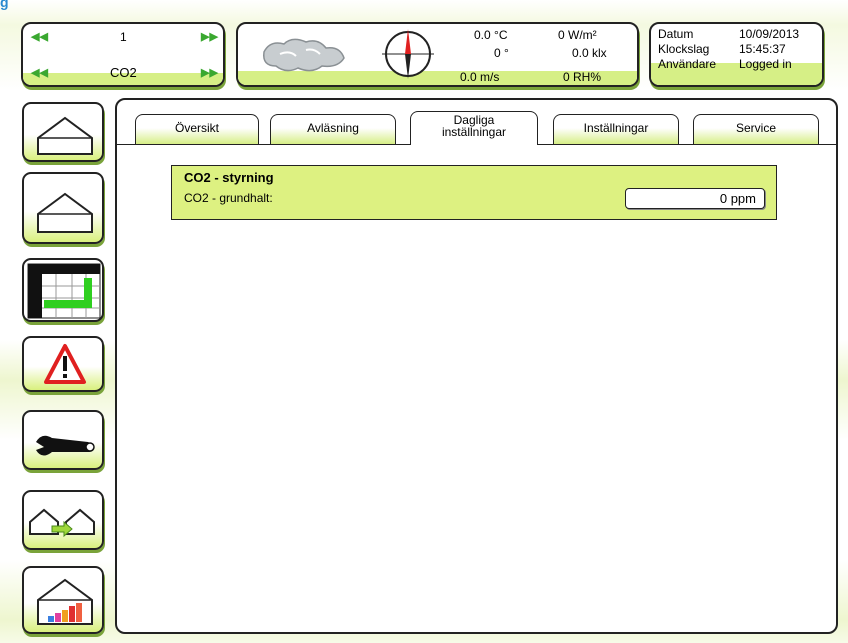 This screenshot has width=848, height=643. I want to click on tab-label: Service, so click(755, 128).